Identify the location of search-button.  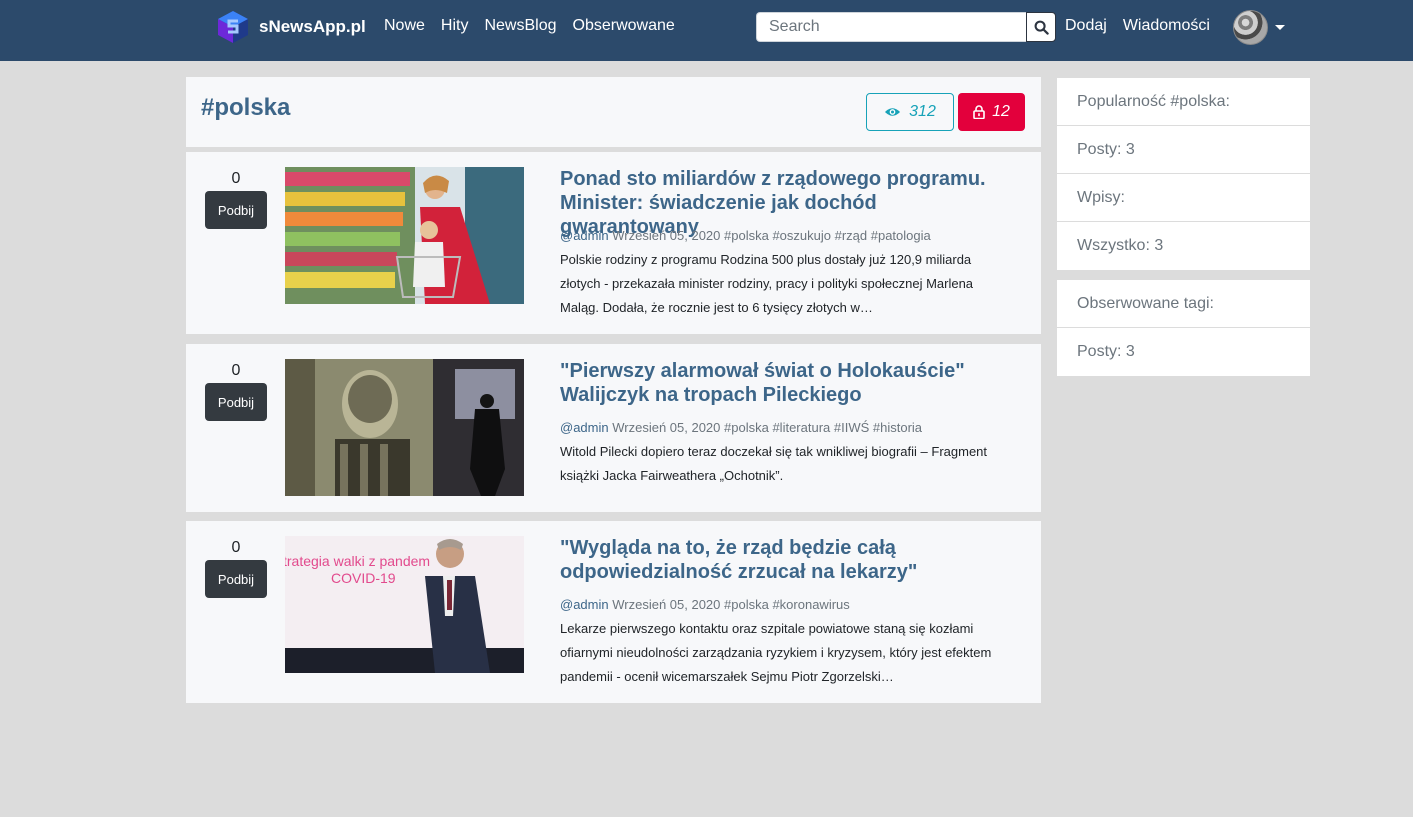
(1041, 27).